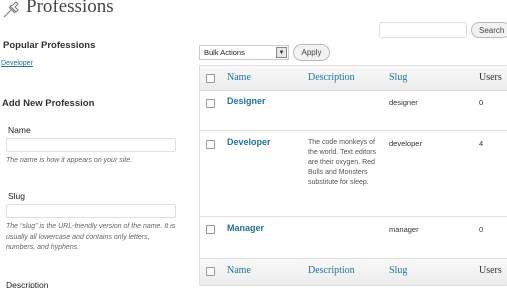 This screenshot has width=507, height=288. Describe the element at coordinates (239, 77) in the screenshot. I see `column-header-name: Name` at that location.